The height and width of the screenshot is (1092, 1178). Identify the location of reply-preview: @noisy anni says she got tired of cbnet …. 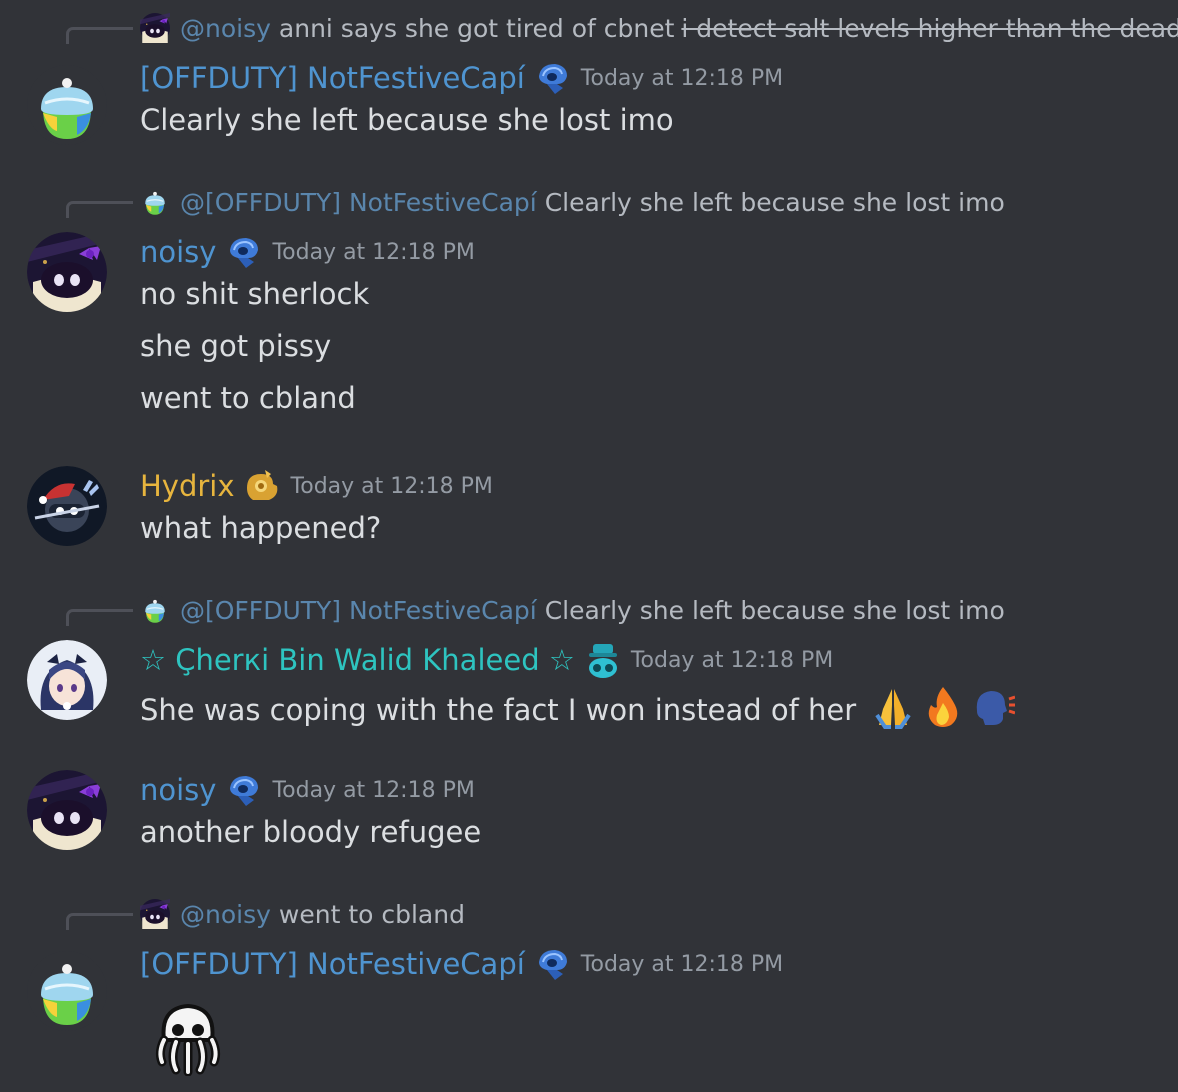
(659, 28).